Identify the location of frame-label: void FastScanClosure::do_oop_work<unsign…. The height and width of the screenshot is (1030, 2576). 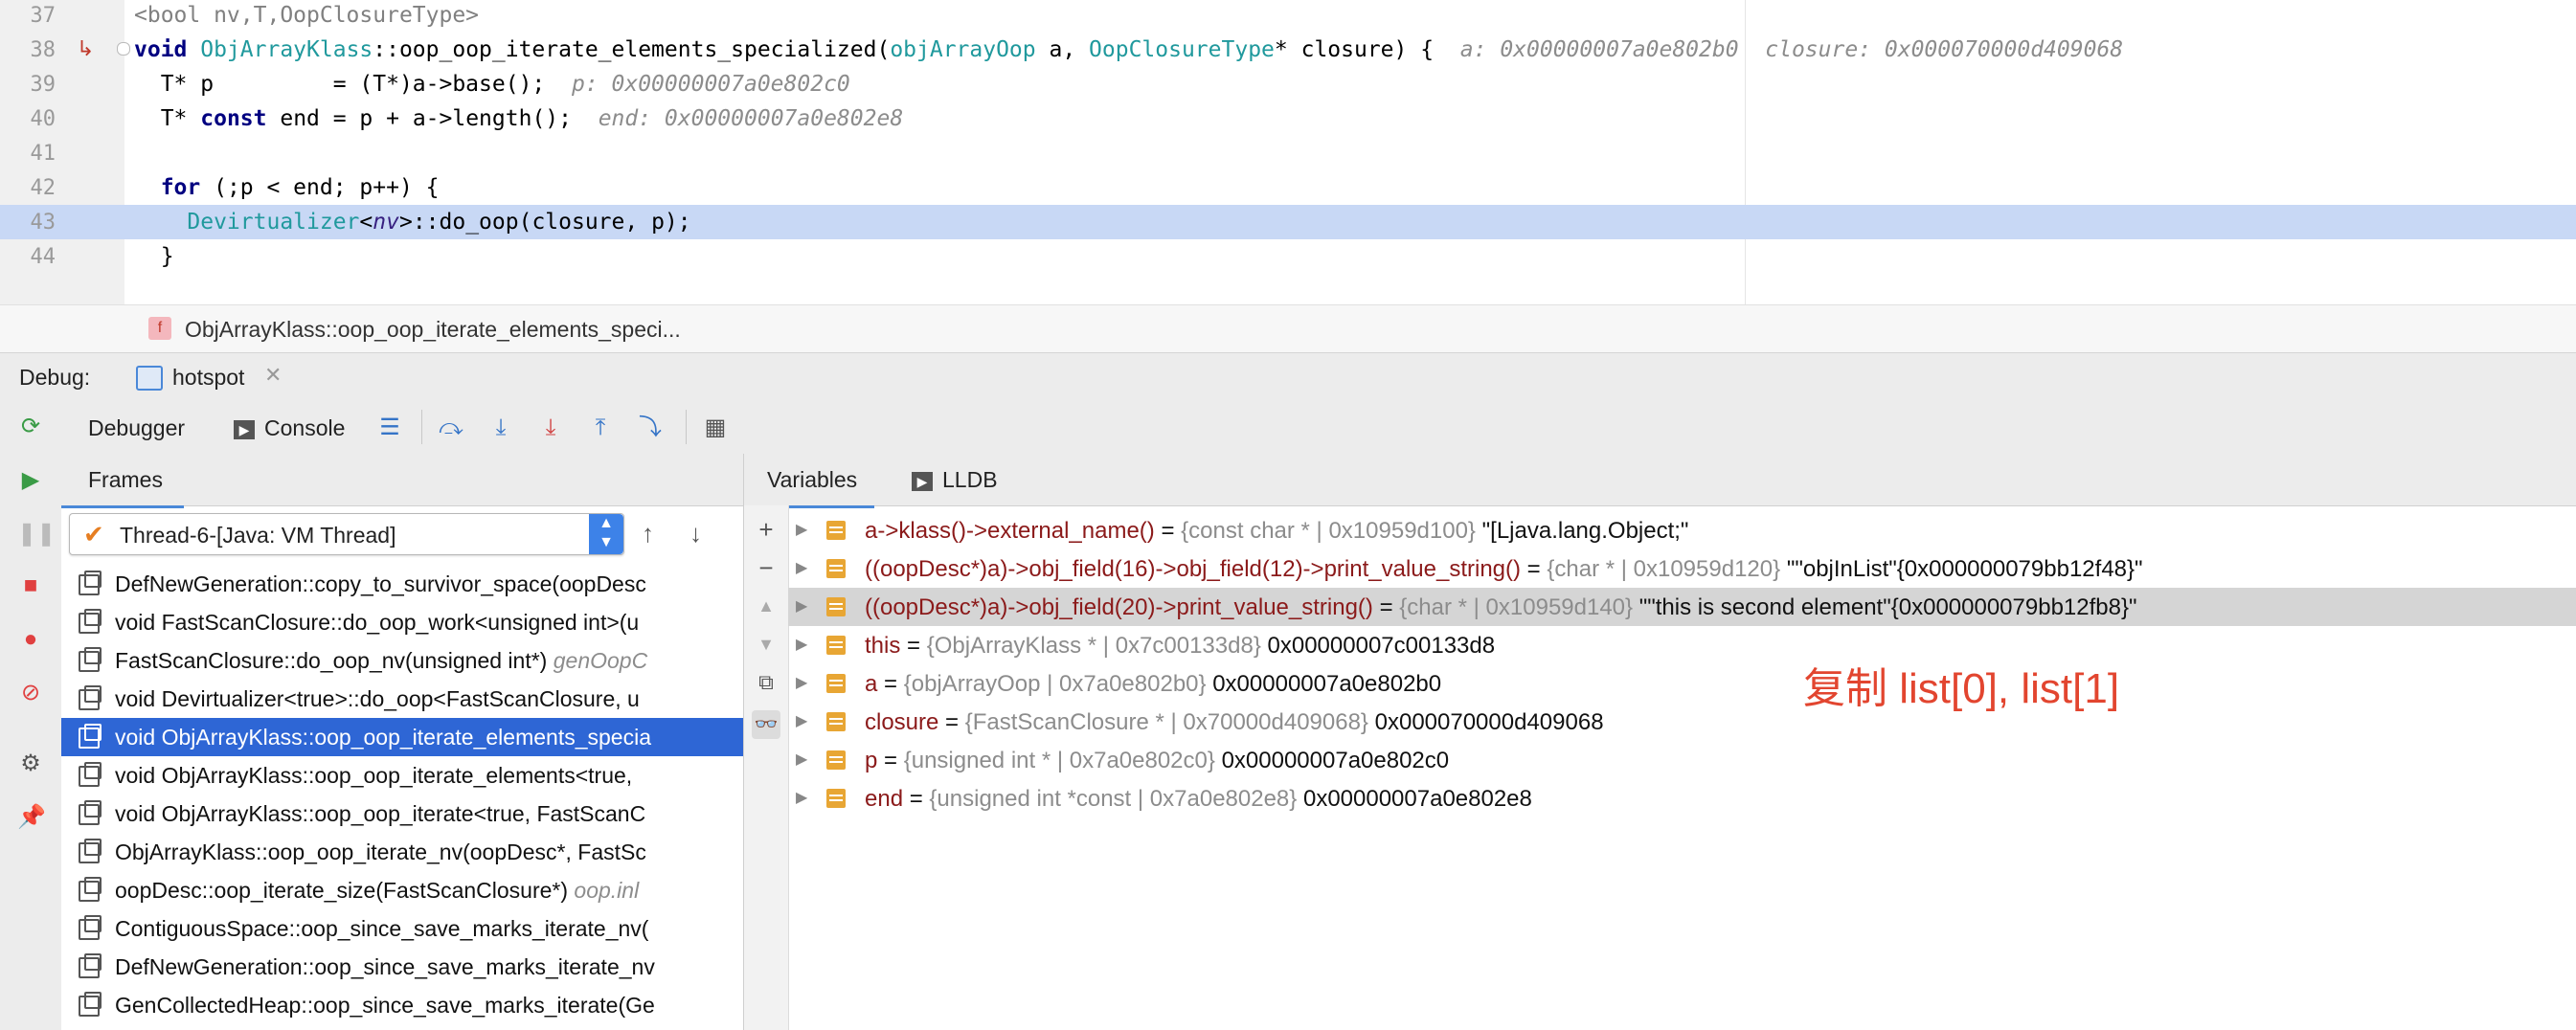
(377, 623).